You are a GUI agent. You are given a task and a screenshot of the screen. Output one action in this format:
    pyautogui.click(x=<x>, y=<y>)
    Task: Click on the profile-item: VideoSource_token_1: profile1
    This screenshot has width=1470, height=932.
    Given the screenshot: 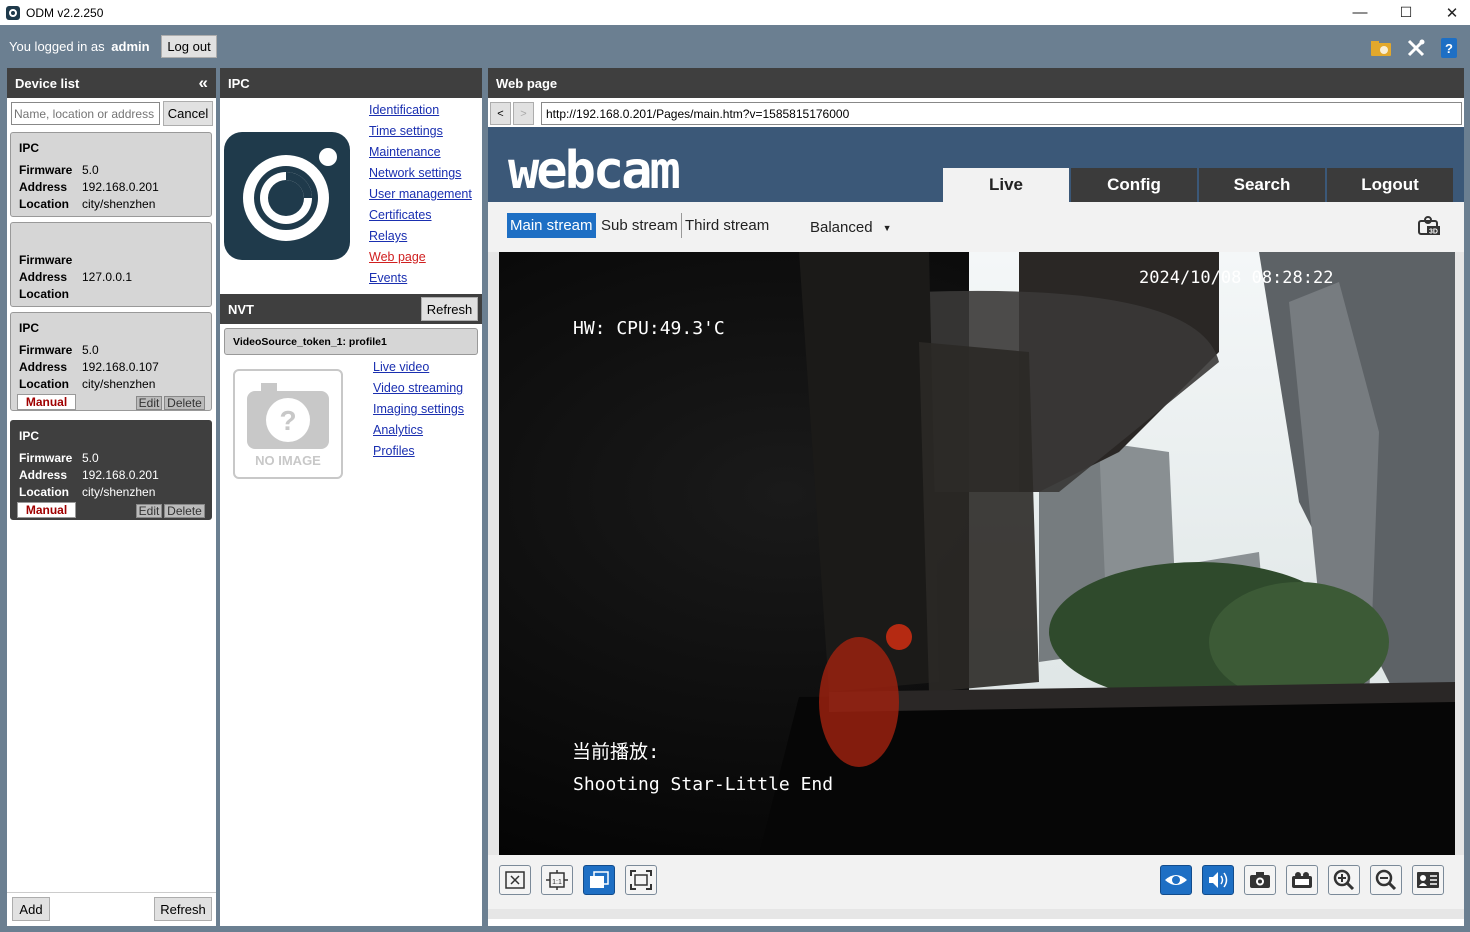 What is the action you would take?
    pyautogui.click(x=351, y=341)
    